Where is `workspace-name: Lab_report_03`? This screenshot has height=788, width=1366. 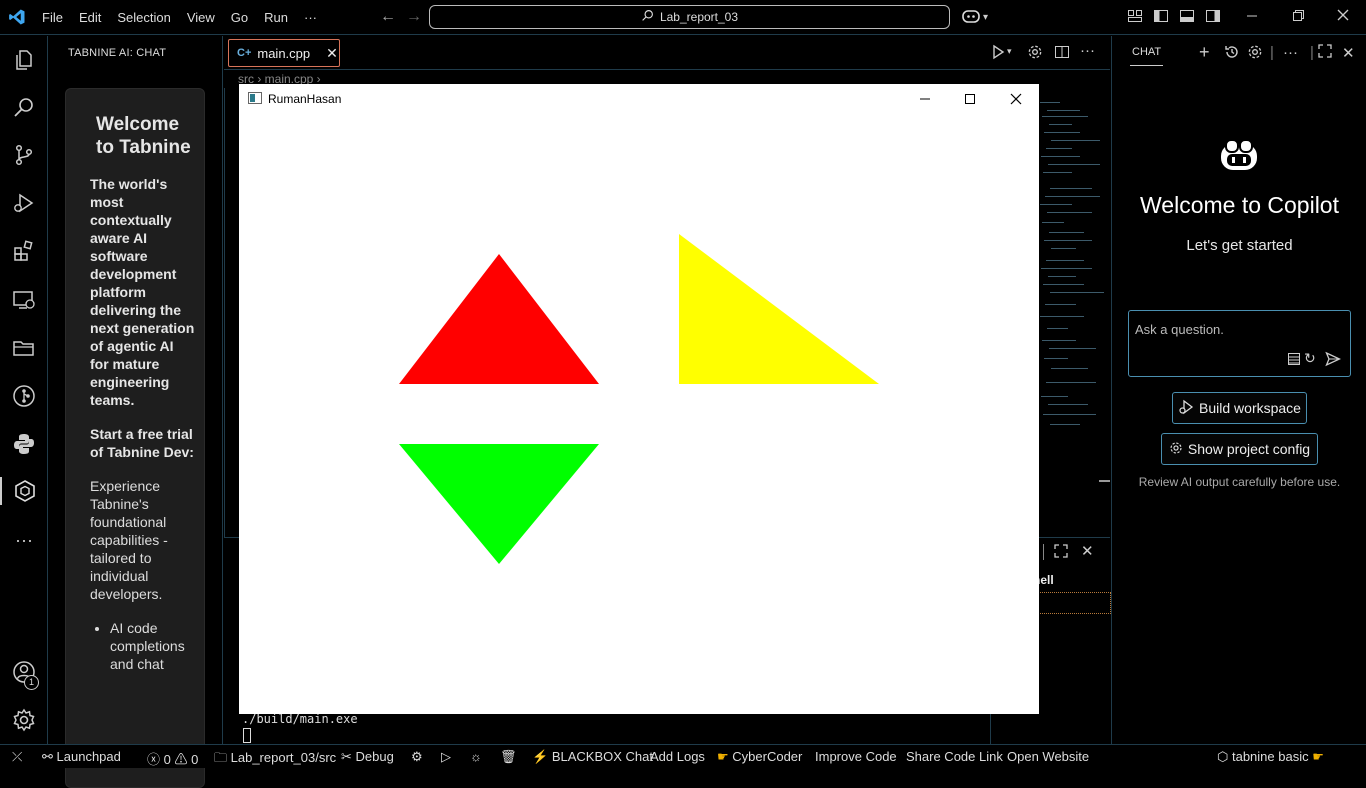
workspace-name: Lab_report_03 is located at coordinates (699, 17).